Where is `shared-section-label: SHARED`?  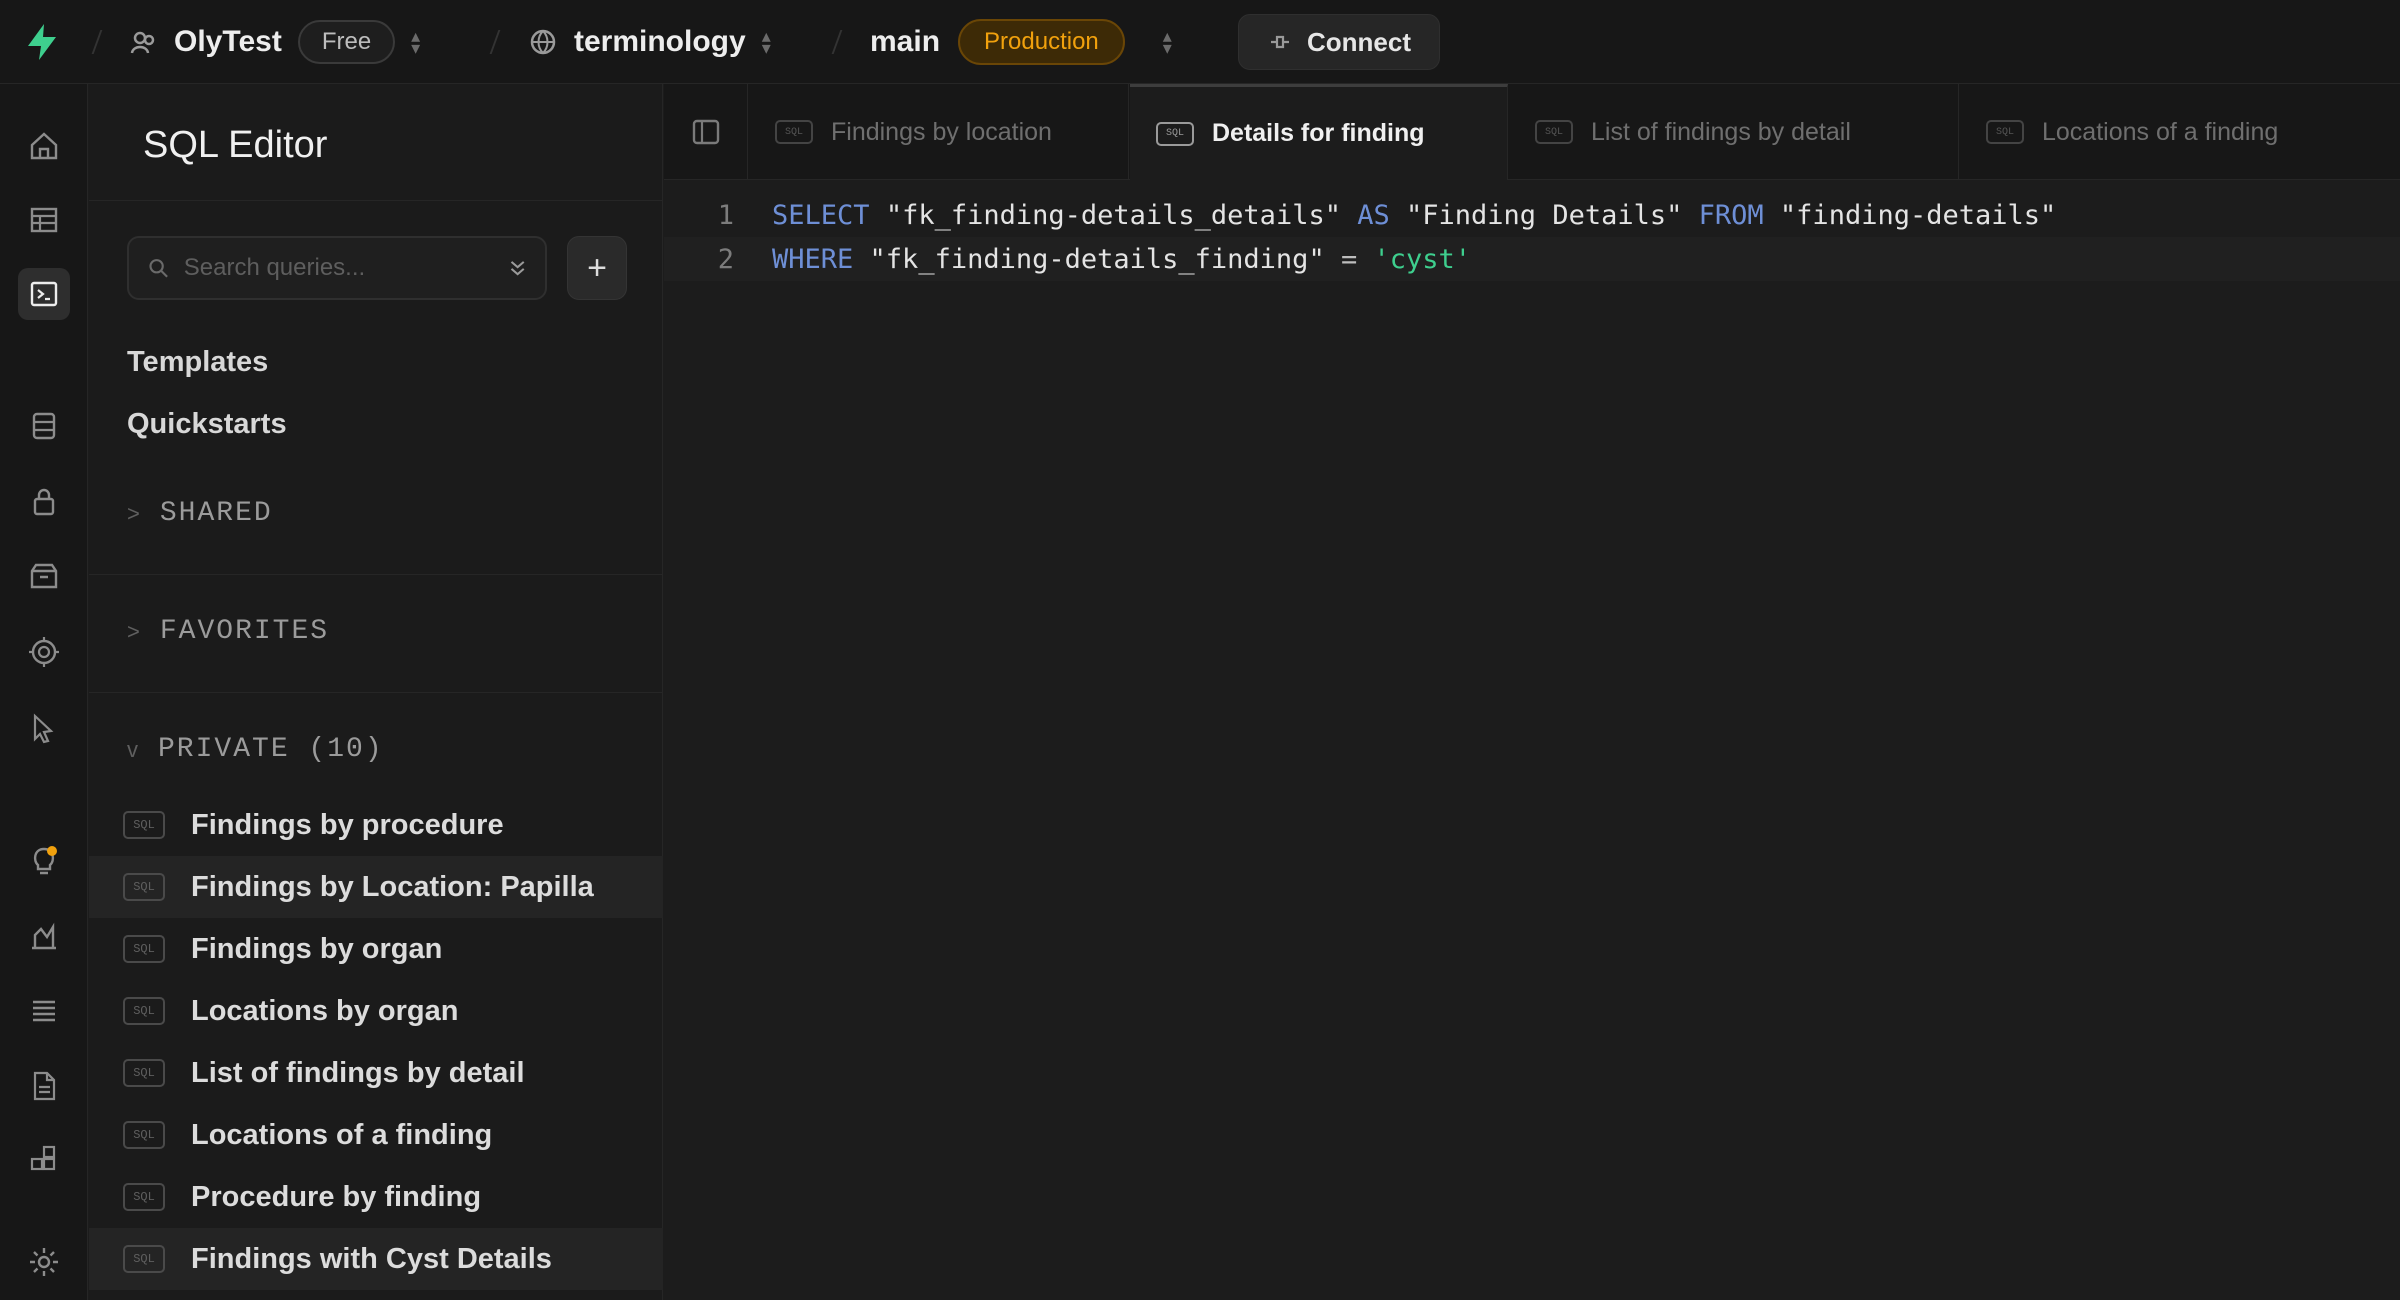
shared-section-label: SHARED is located at coordinates (216, 513).